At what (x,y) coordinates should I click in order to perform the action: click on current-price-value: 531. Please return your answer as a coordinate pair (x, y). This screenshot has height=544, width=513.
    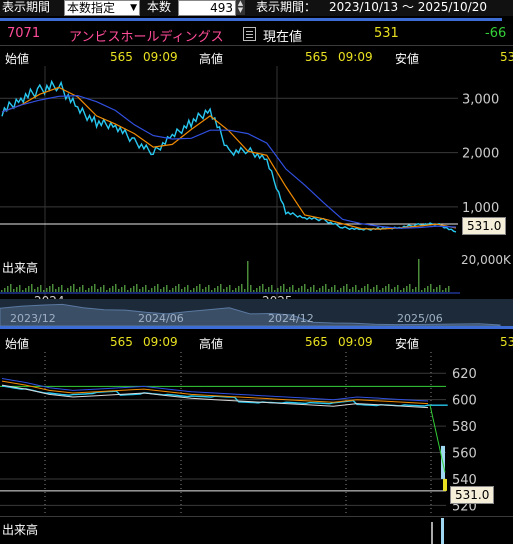
    Looking at the image, I should click on (386, 33).